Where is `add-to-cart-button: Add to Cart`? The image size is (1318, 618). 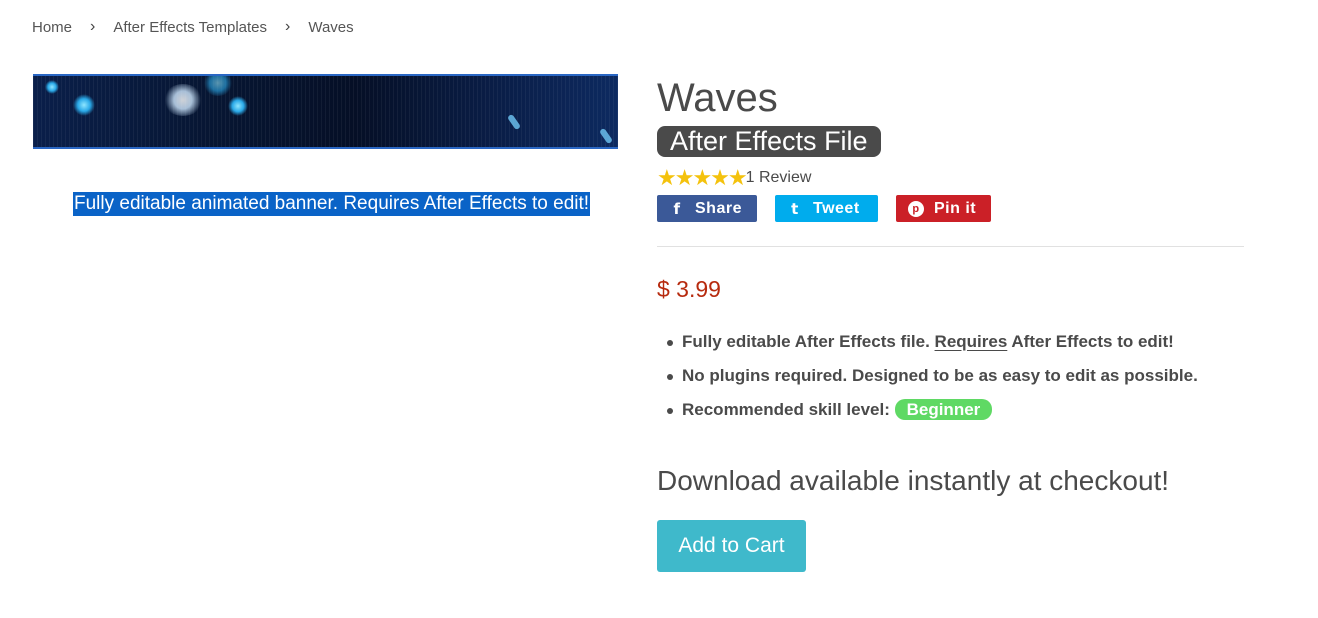 add-to-cart-button: Add to Cart is located at coordinates (731, 546).